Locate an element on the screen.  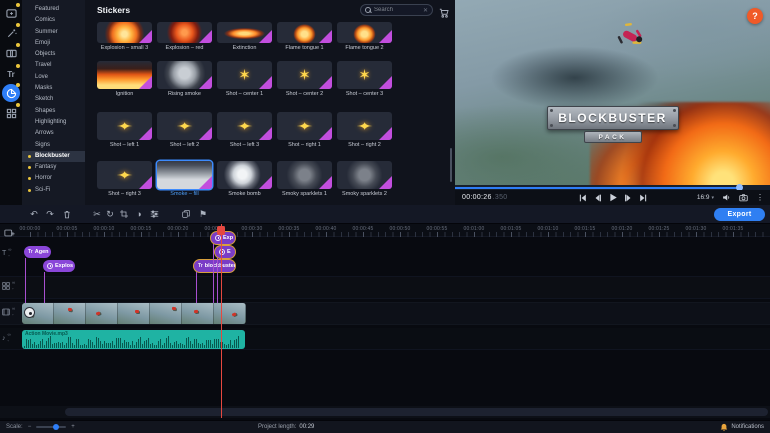
transitions-tab is located at coordinates (11, 52).